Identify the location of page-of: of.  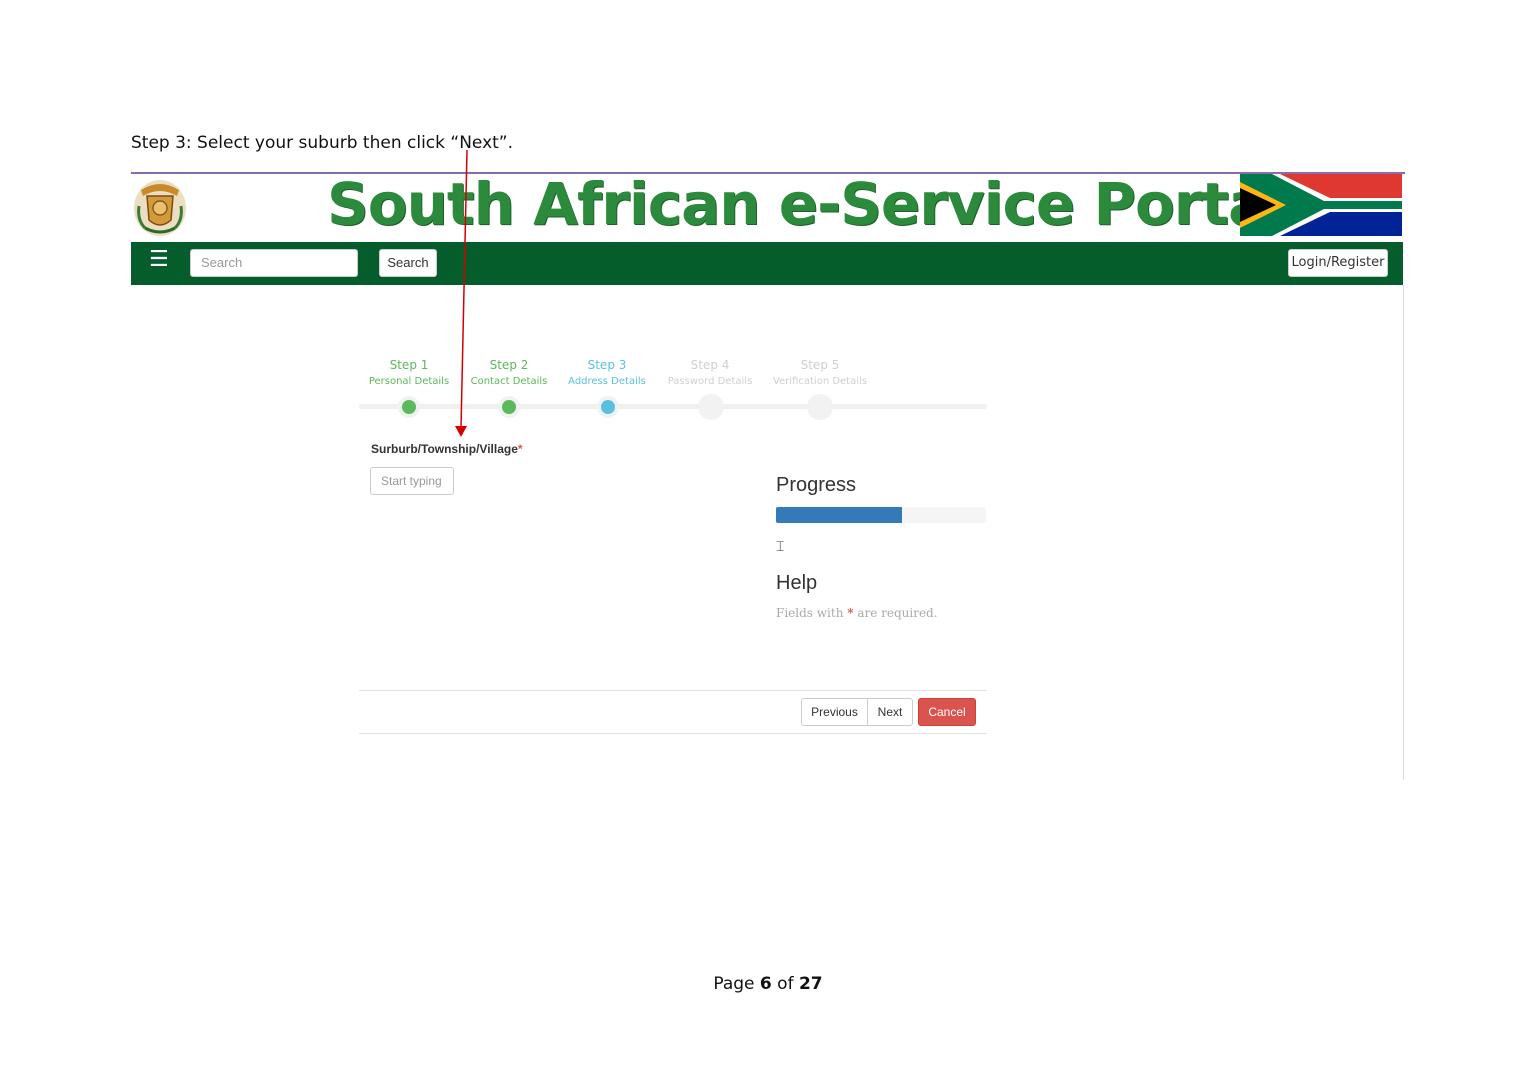
(785, 984).